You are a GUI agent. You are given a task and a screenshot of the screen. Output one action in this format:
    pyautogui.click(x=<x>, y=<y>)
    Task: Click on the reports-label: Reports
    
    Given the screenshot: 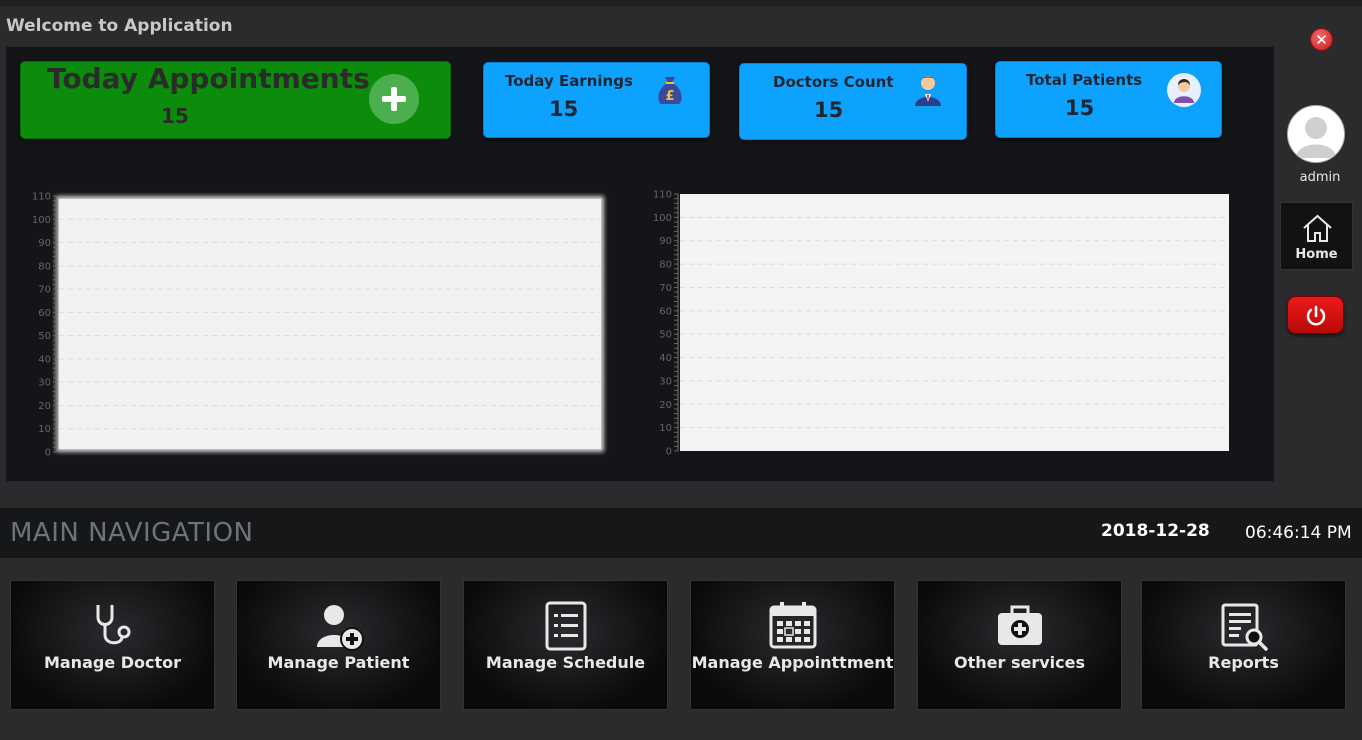 What is the action you would take?
    pyautogui.click(x=1243, y=662)
    